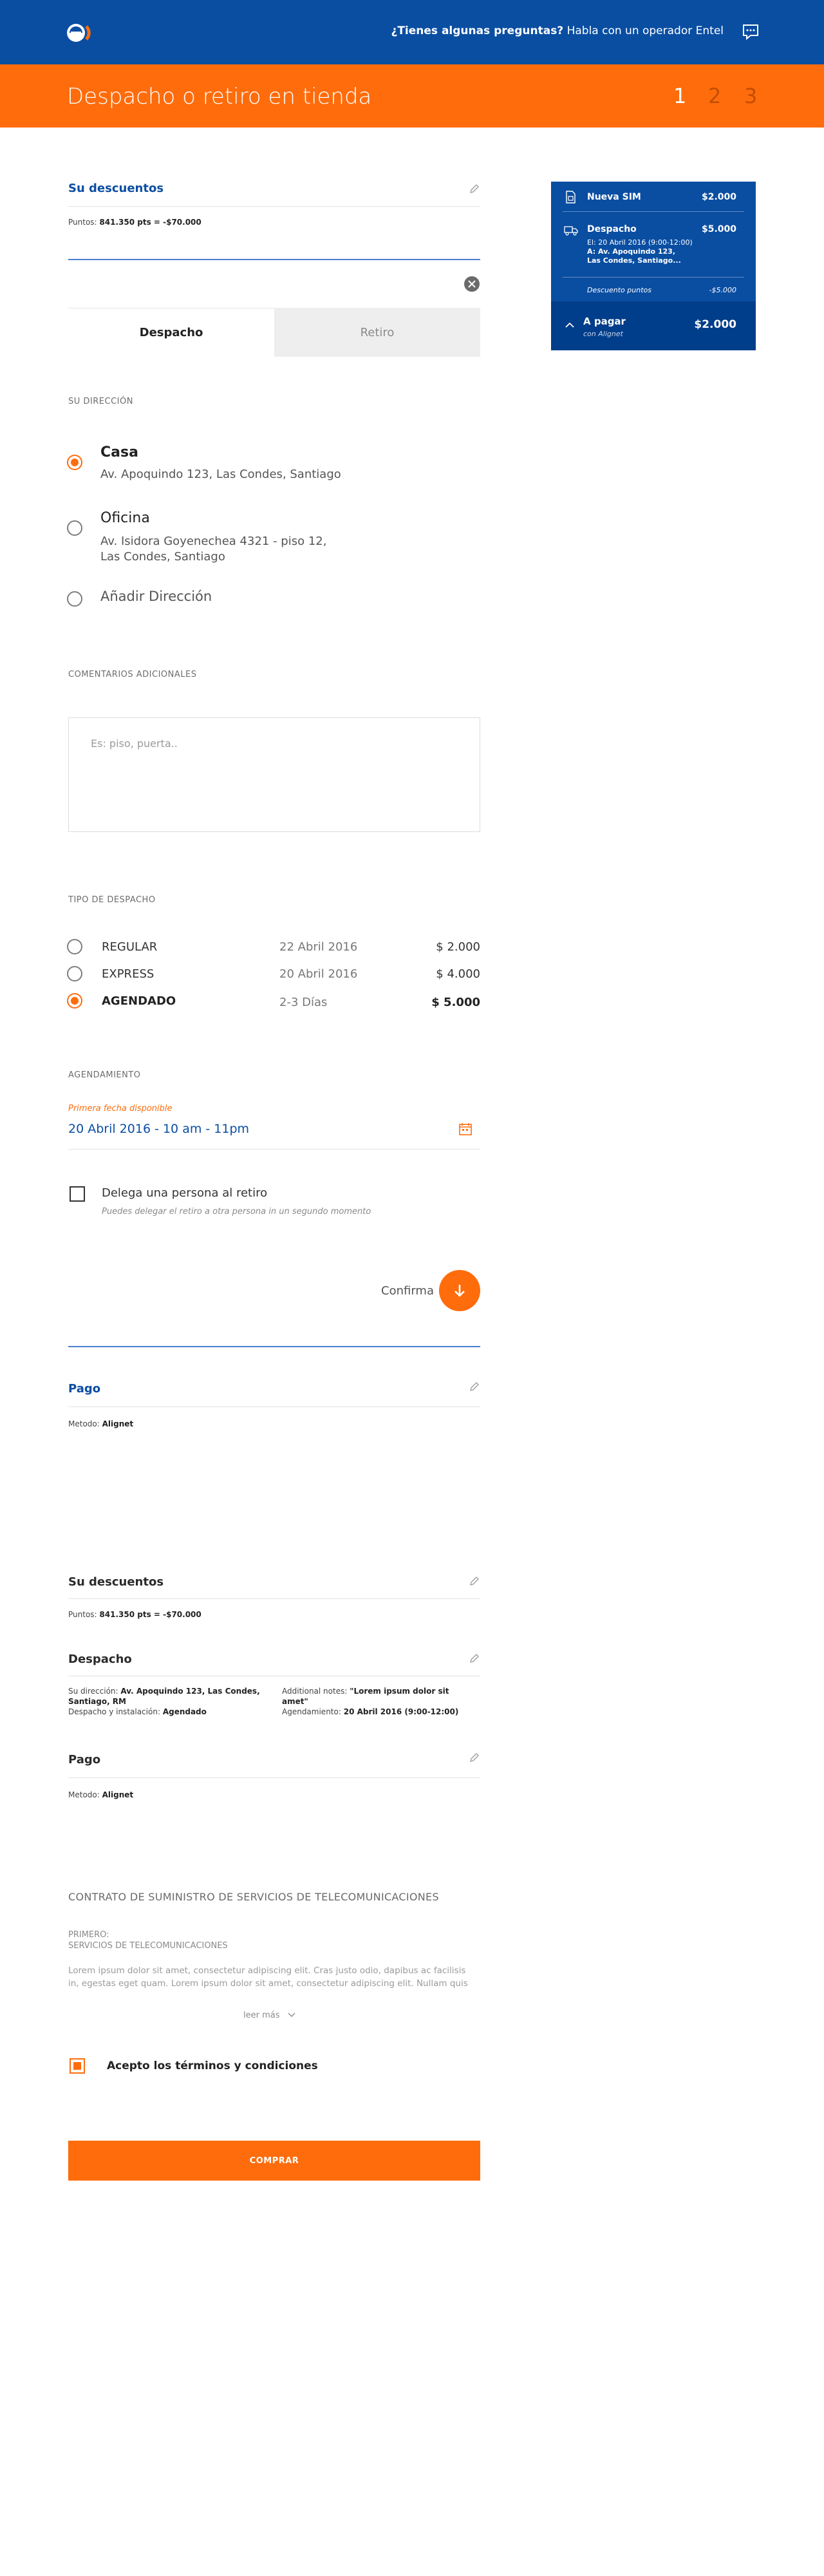 This screenshot has width=824, height=2576. Describe the element at coordinates (291, 2014) in the screenshot. I see `chevron-down-icon` at that location.